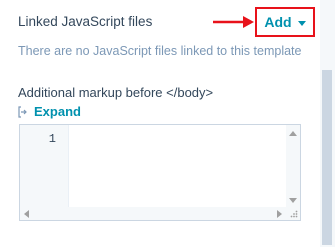  I want to click on line-number: 1, so click(52, 139).